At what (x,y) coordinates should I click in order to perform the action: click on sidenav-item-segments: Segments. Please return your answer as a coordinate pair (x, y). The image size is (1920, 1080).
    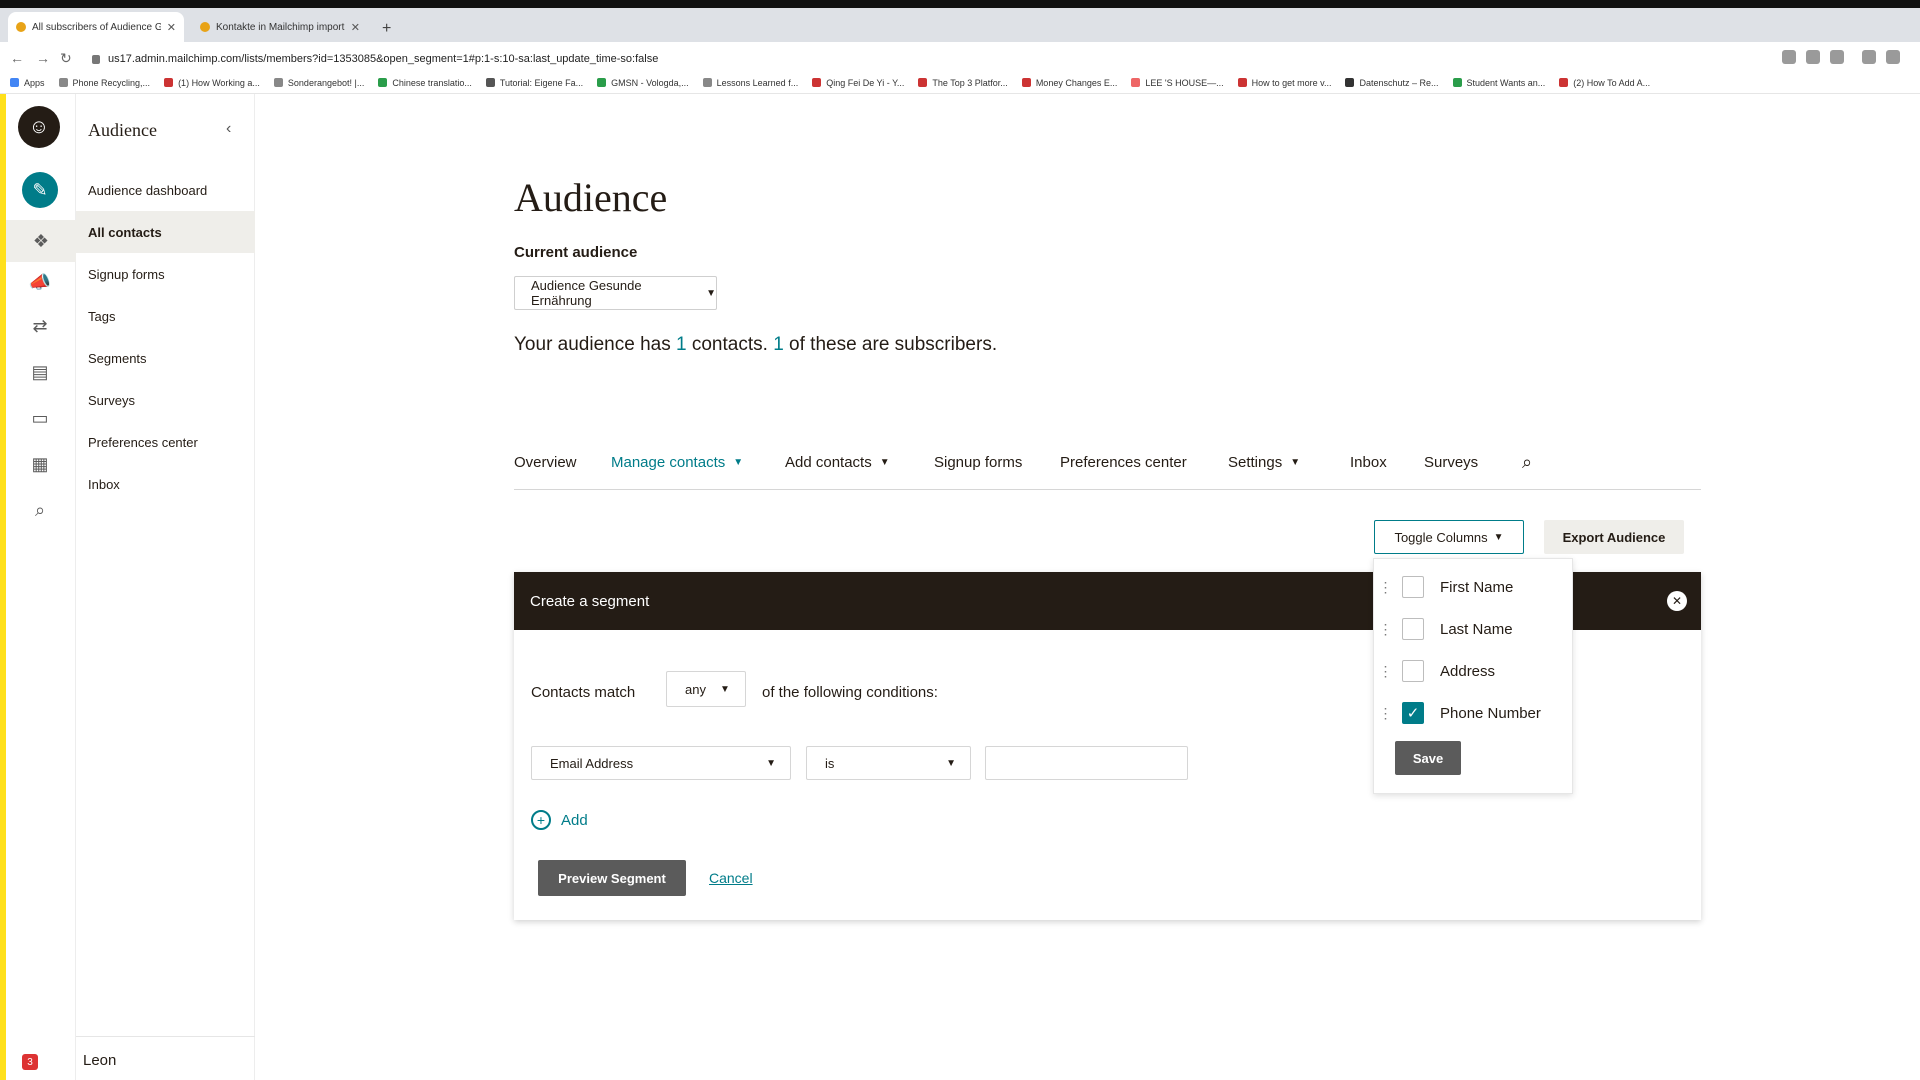
    Looking at the image, I should click on (165, 358).